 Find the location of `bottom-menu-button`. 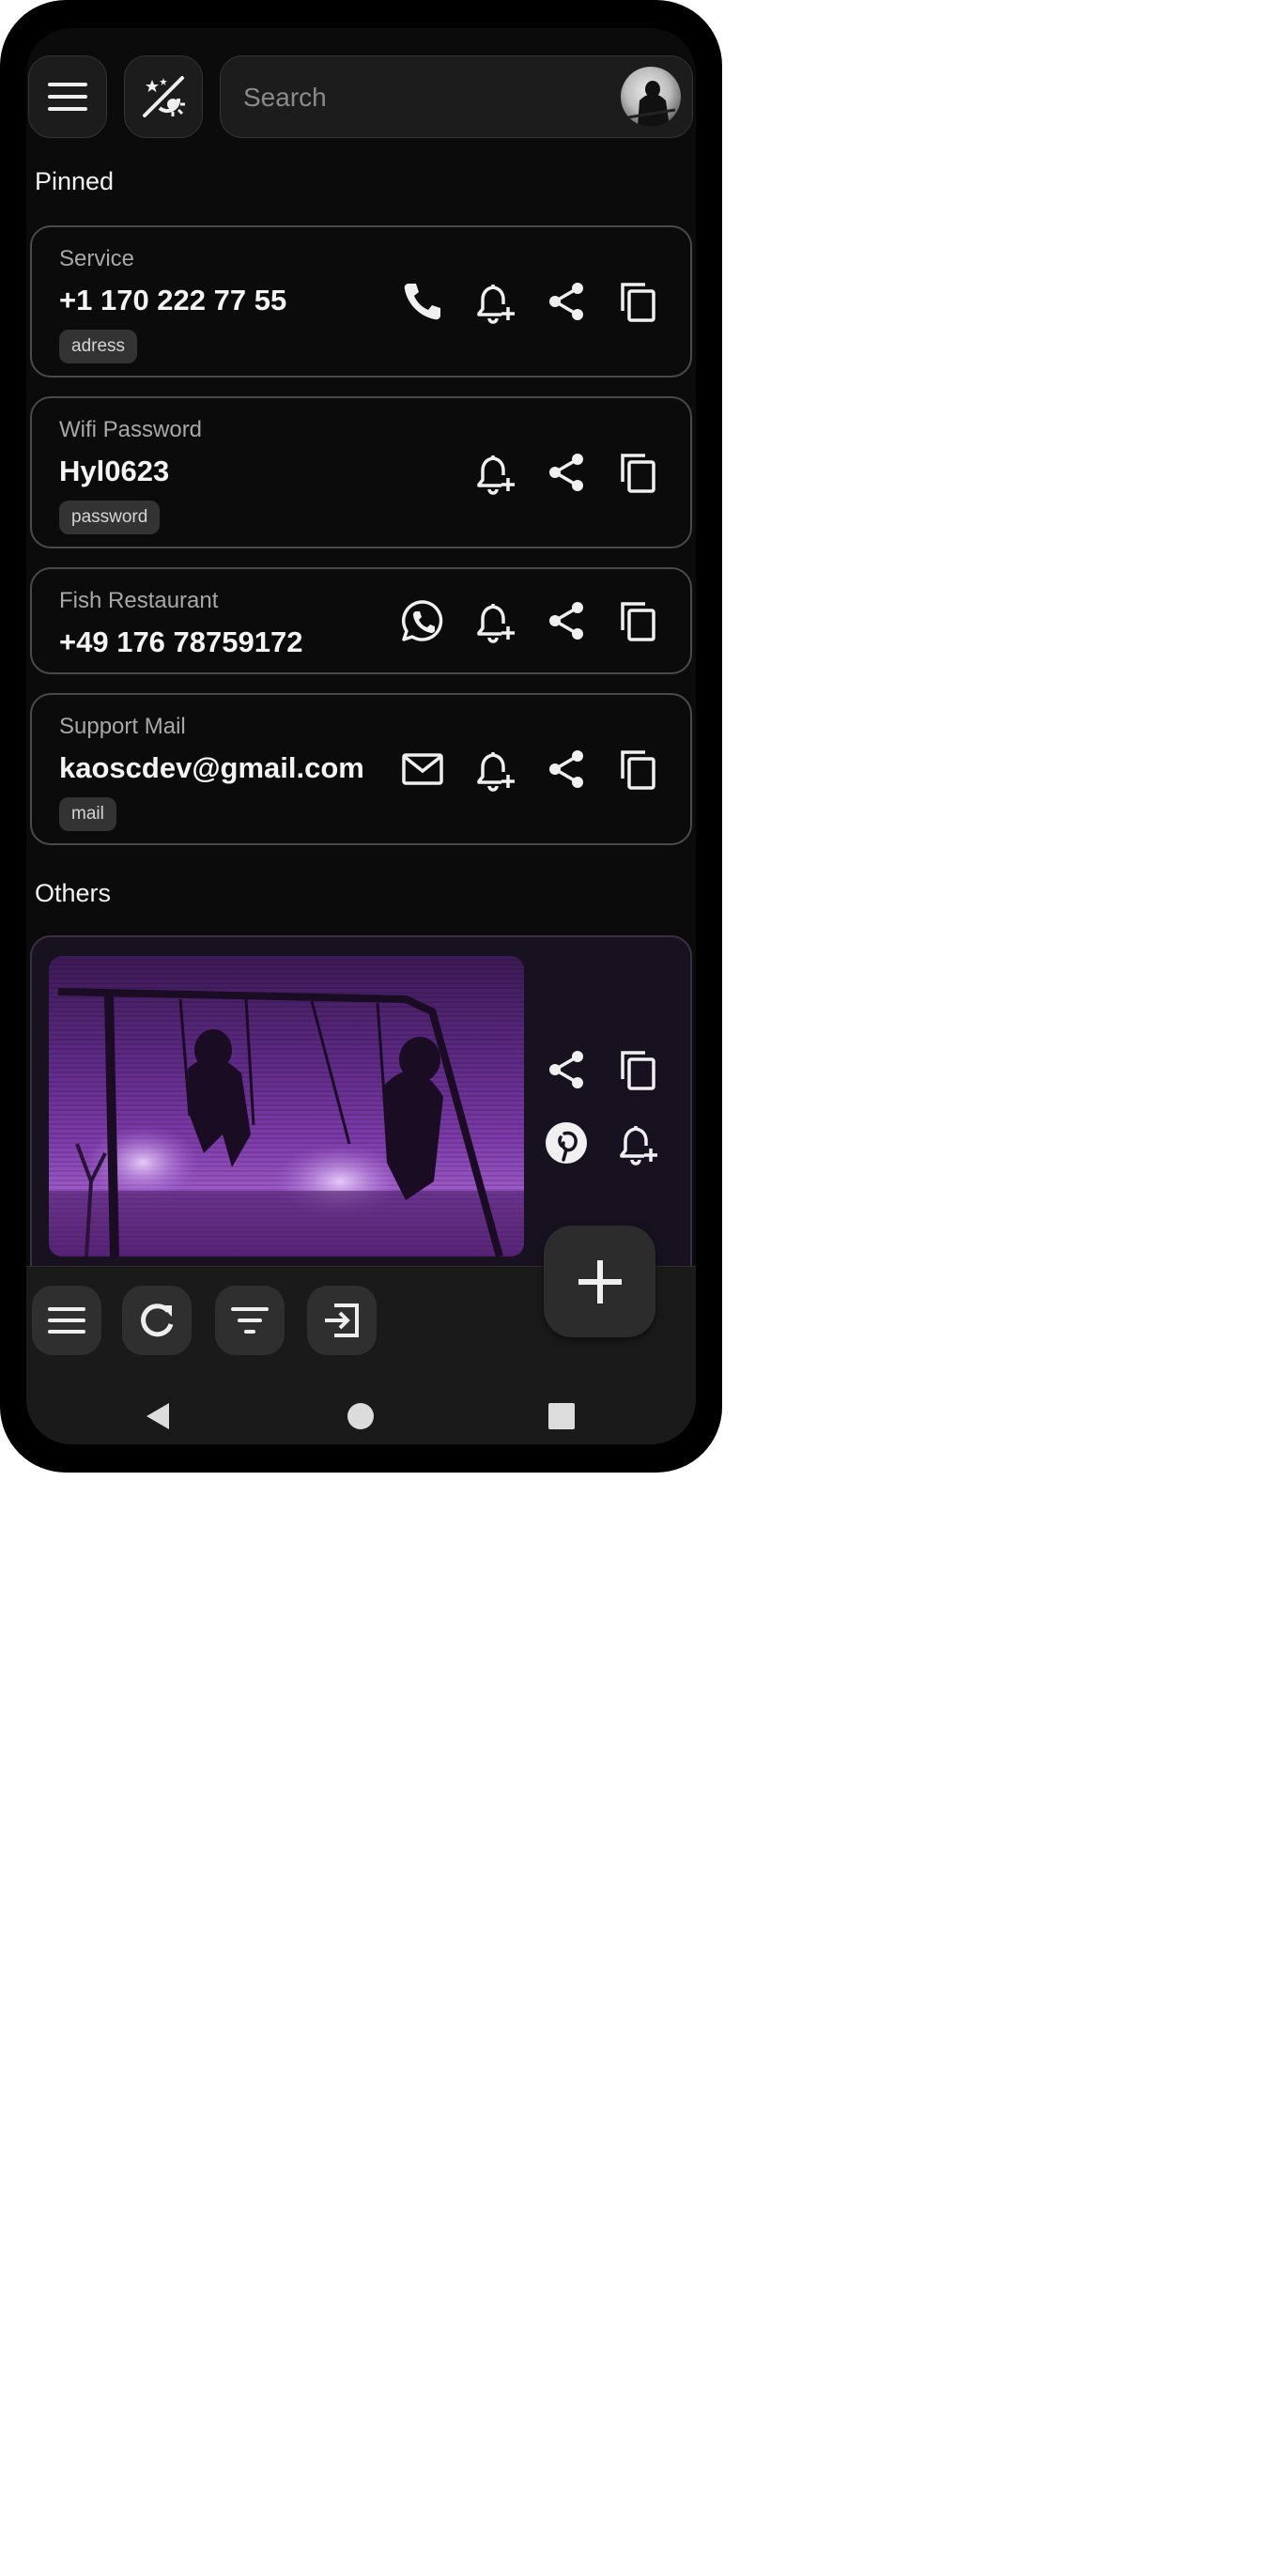

bottom-menu-button is located at coordinates (66, 1320).